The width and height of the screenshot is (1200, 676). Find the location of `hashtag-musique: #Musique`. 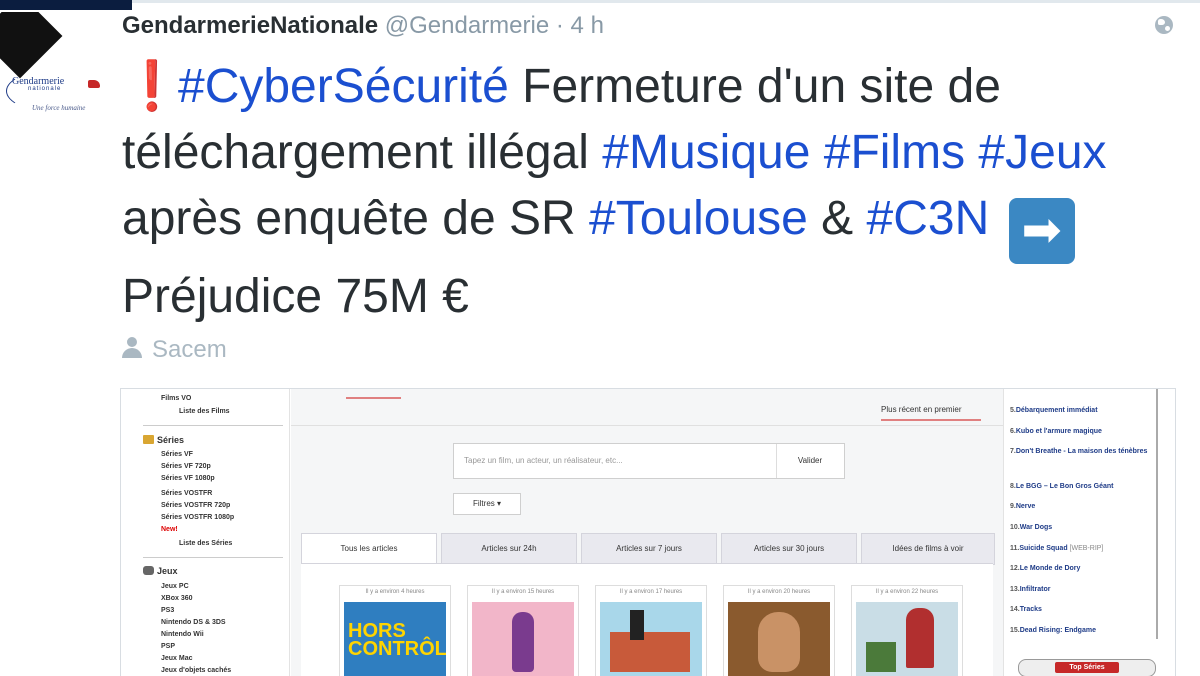

hashtag-musique: #Musique is located at coordinates (706, 152).